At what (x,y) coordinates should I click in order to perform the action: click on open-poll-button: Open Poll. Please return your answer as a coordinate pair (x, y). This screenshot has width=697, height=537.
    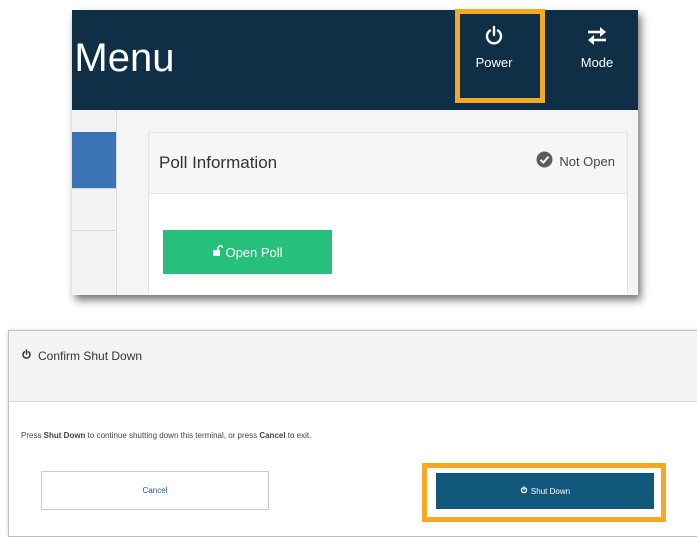
    Looking at the image, I should click on (247, 252).